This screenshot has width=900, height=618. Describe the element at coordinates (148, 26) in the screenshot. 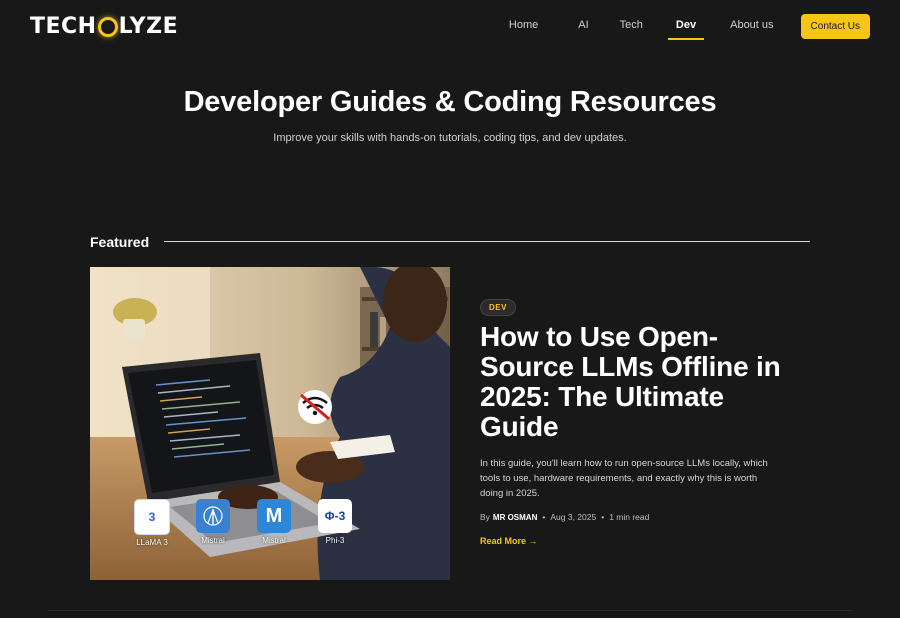

I see `logo-text-right: LYZE` at that location.